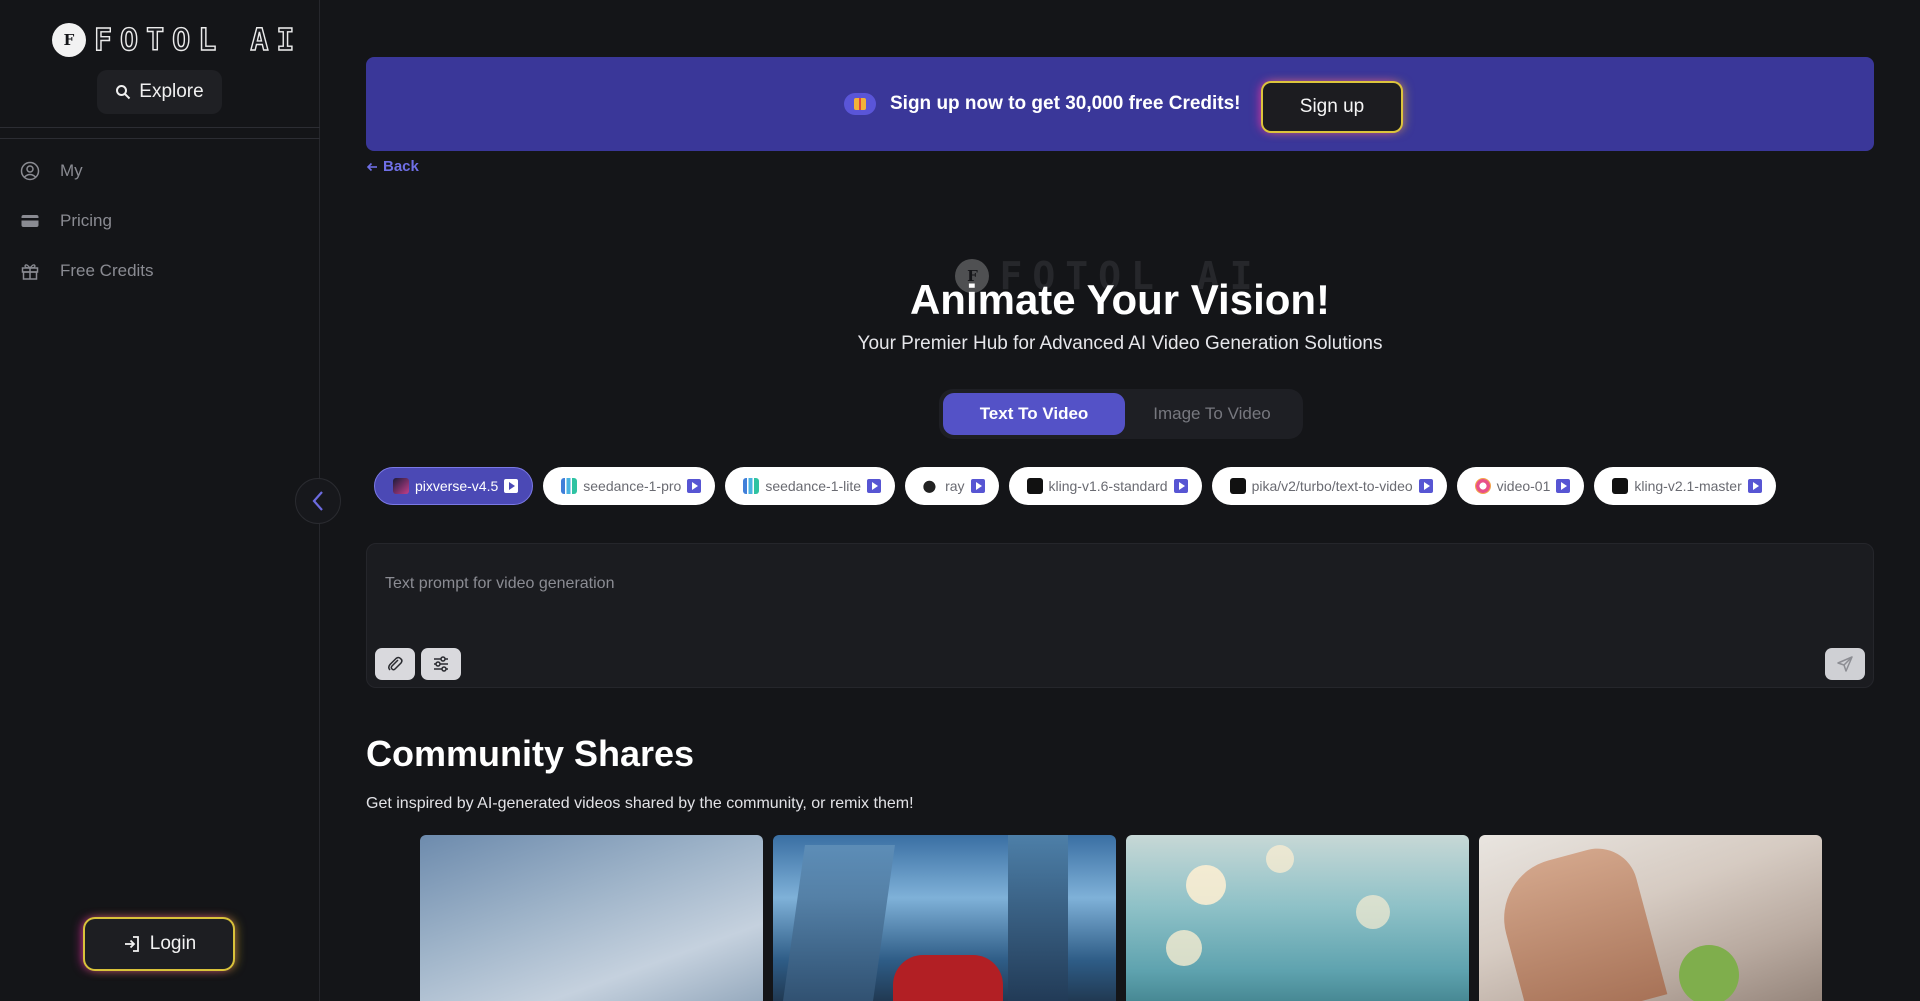 The height and width of the screenshot is (1001, 1920). I want to click on login-label: Login, so click(173, 943).